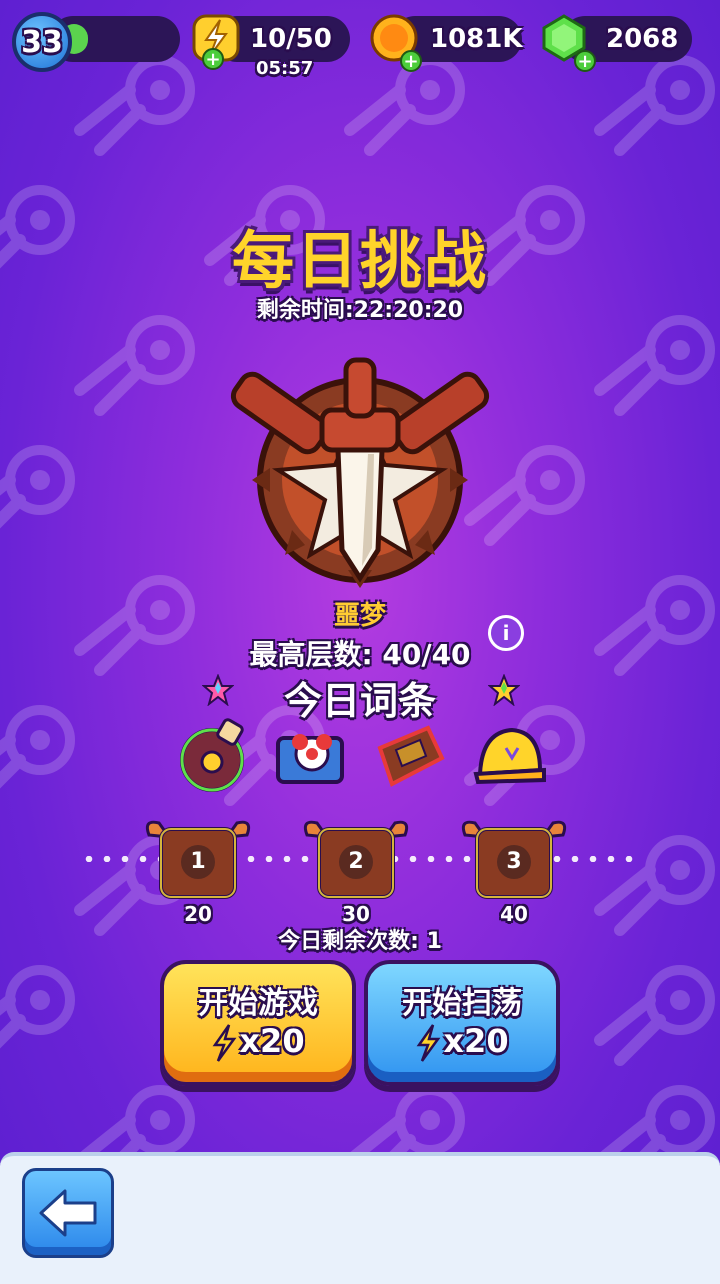  What do you see at coordinates (476, 39) in the screenshot?
I see `coin-count: 1081K` at bounding box center [476, 39].